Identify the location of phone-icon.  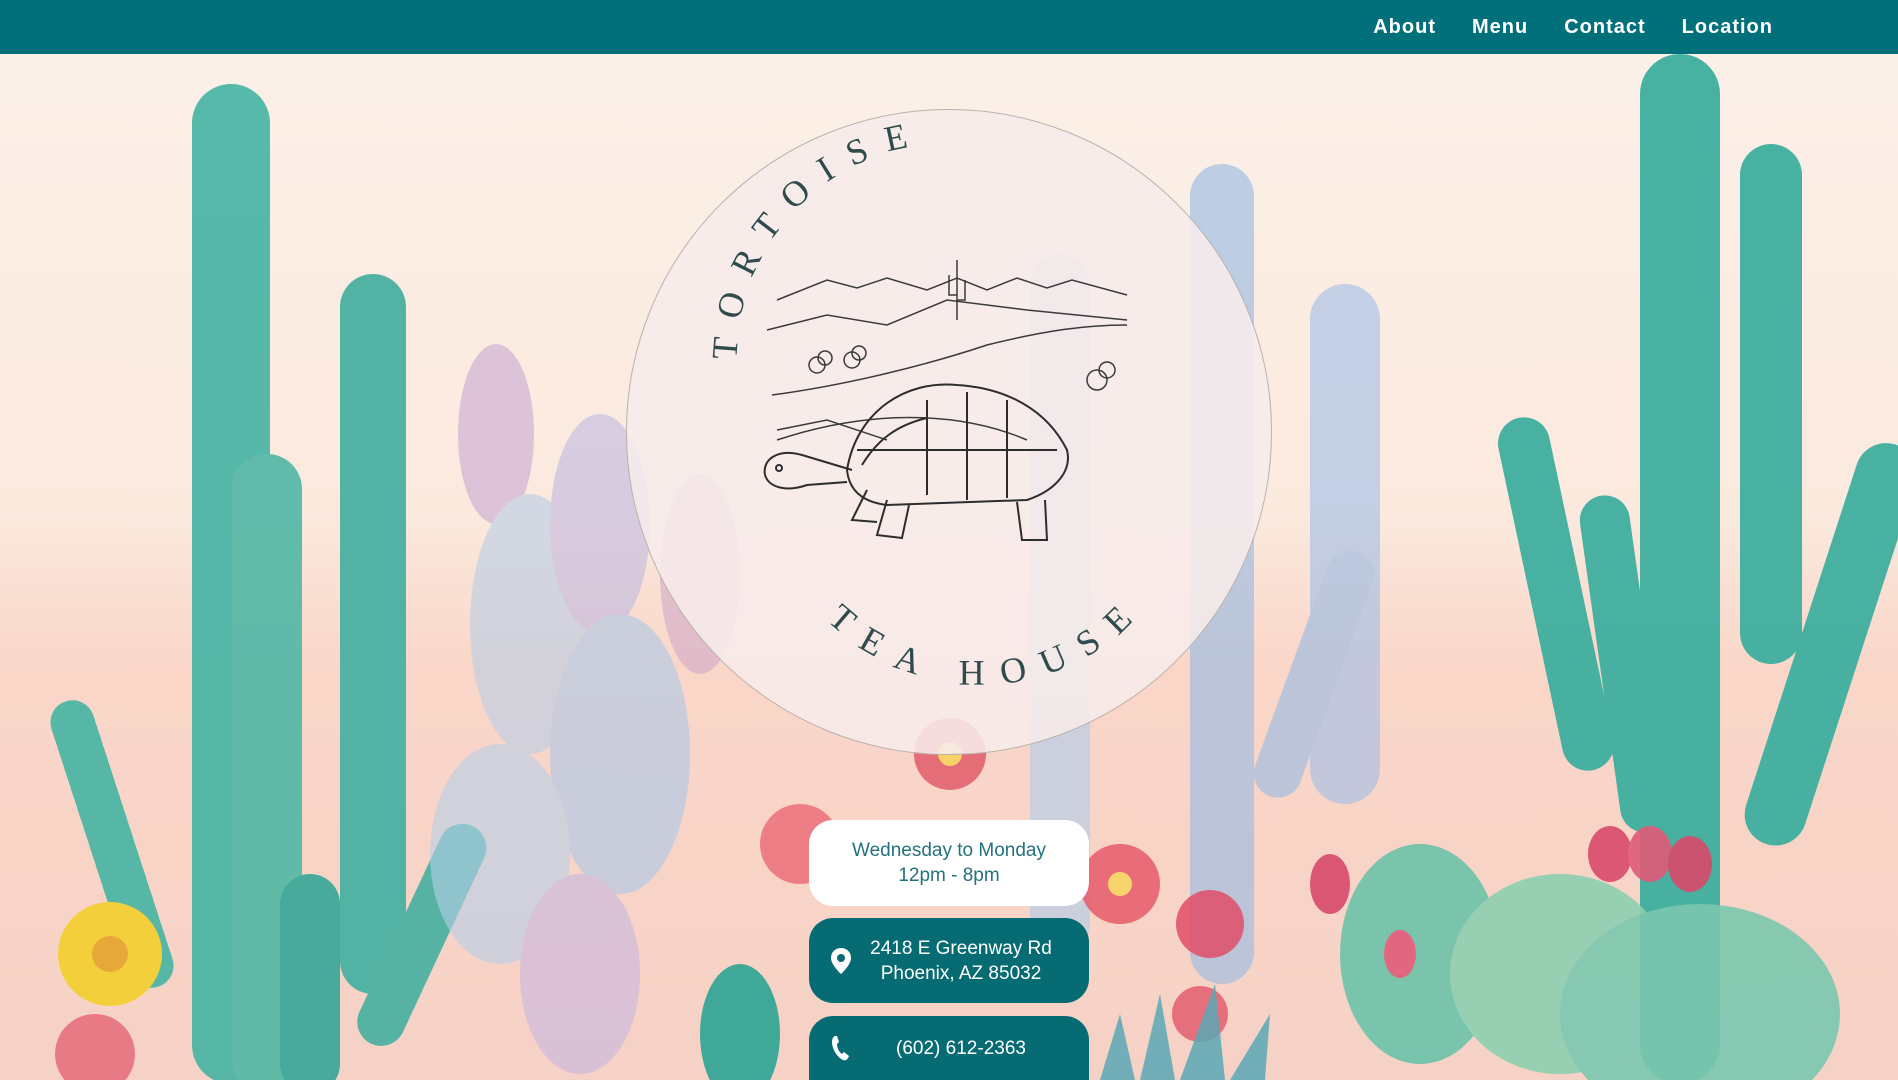
(840, 1048).